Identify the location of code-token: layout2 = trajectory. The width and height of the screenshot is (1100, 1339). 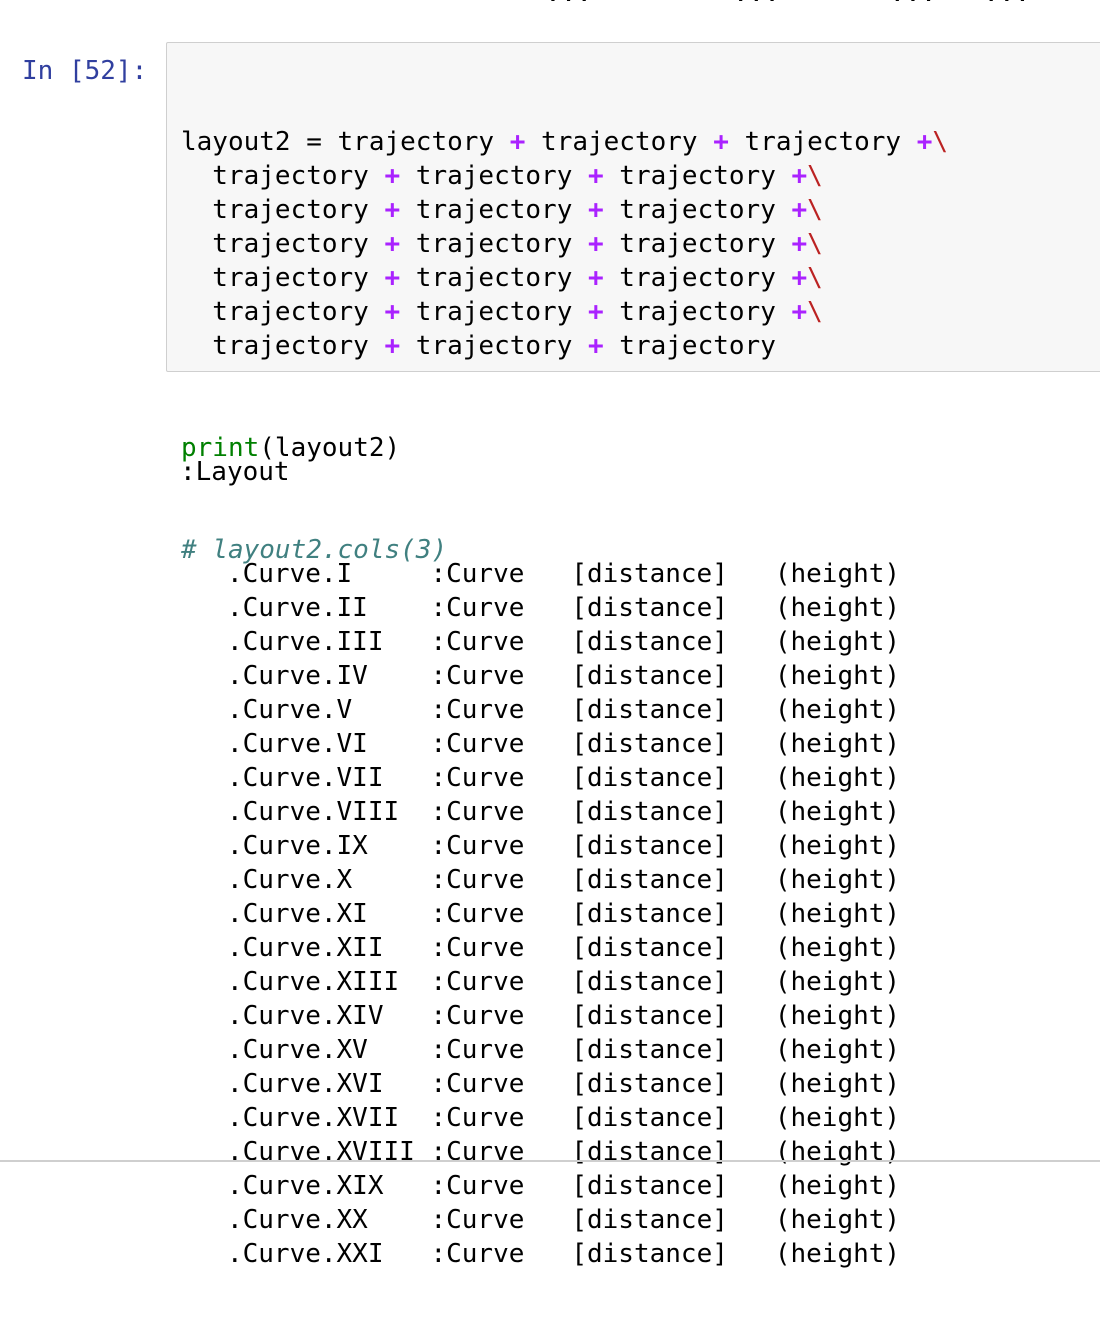
(345, 142).